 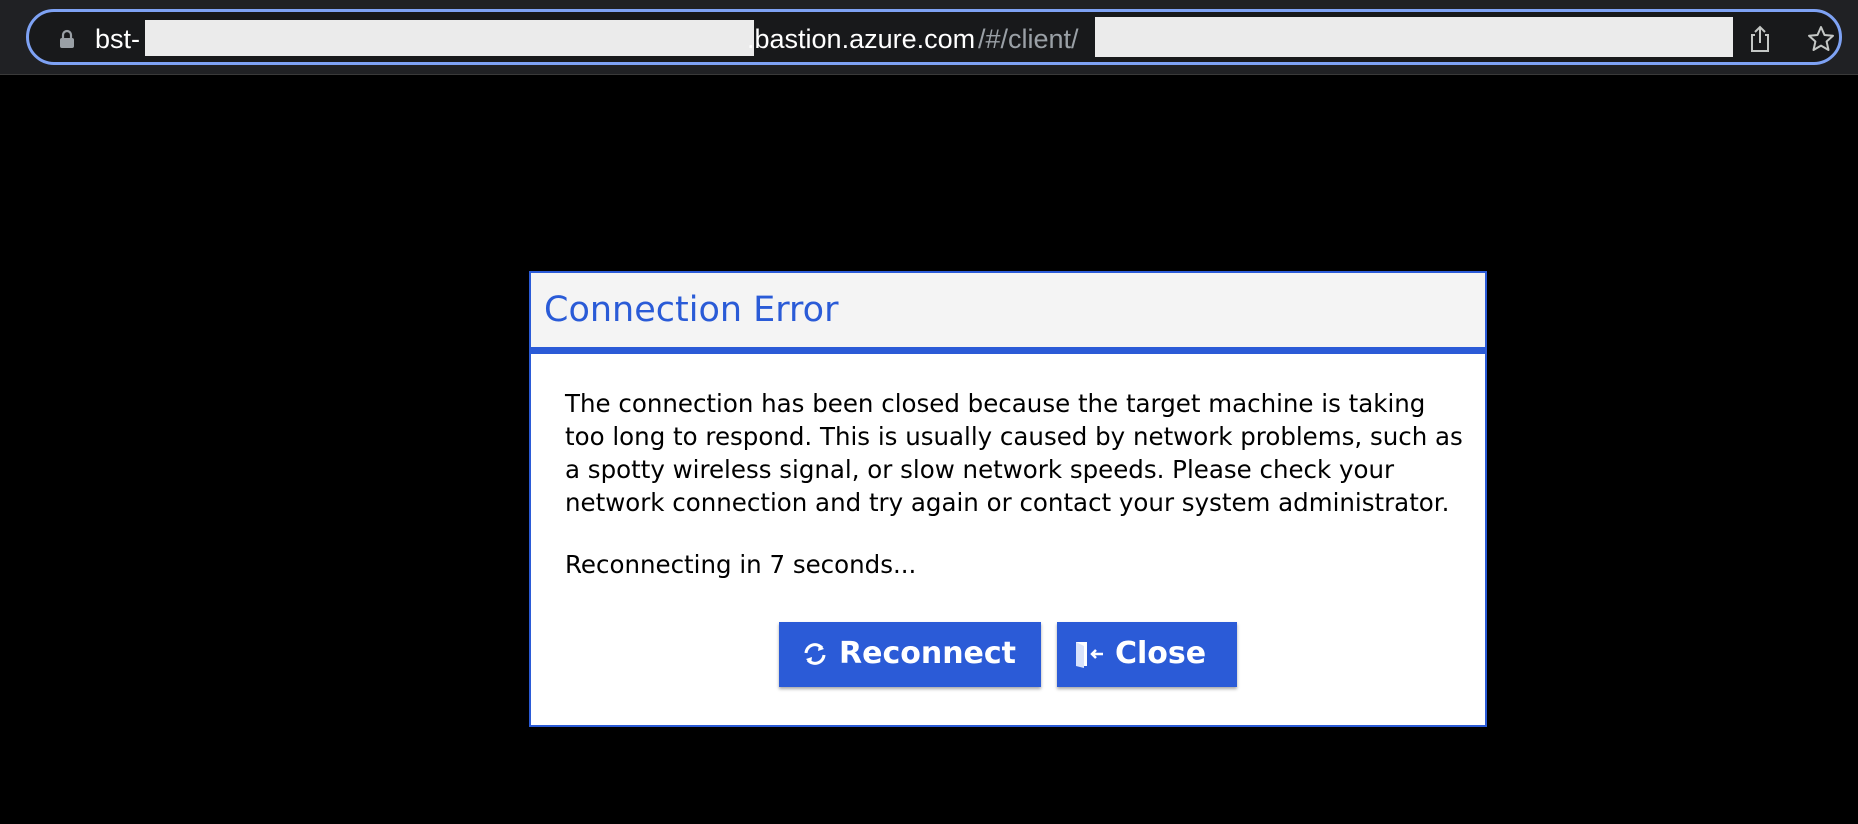 What do you see at coordinates (1821, 39) in the screenshot?
I see `star-icon` at bounding box center [1821, 39].